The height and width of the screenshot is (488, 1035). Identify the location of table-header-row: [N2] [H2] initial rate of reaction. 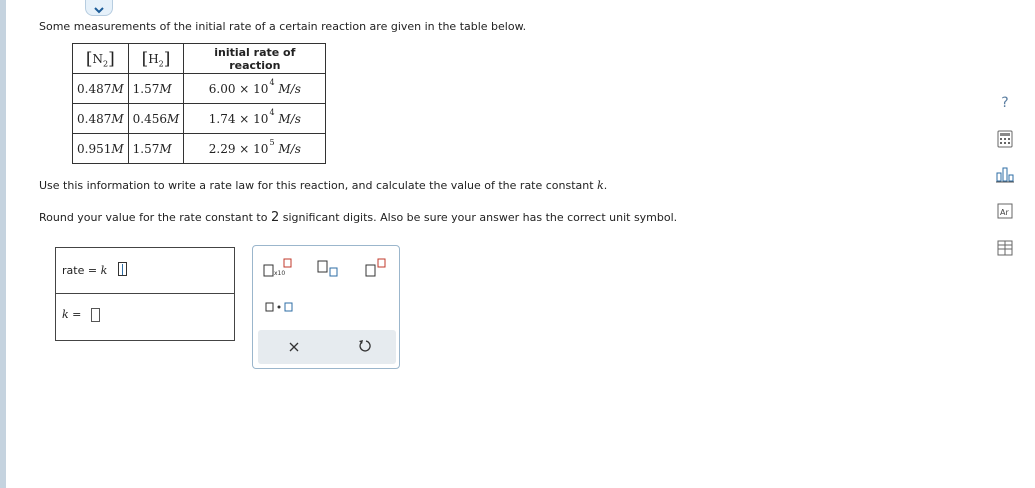
(199, 58).